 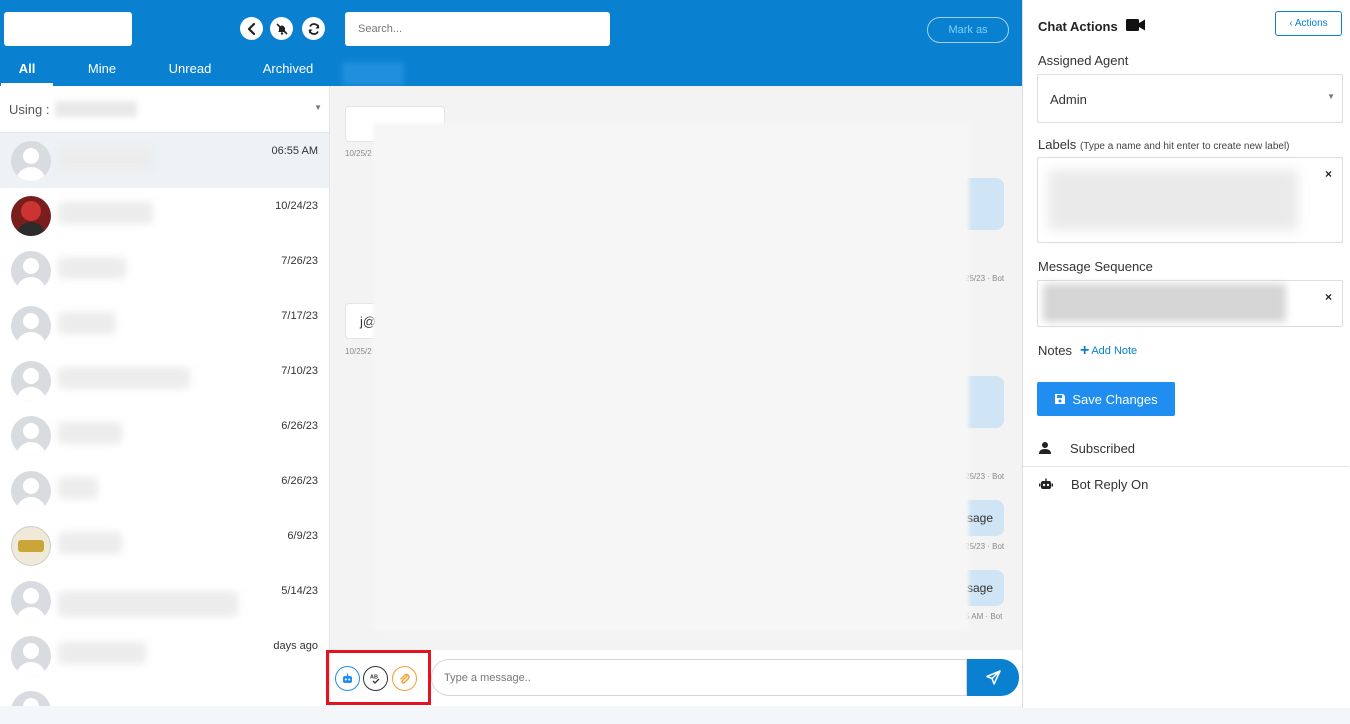 I want to click on robot-icon, so click(x=1046, y=483).